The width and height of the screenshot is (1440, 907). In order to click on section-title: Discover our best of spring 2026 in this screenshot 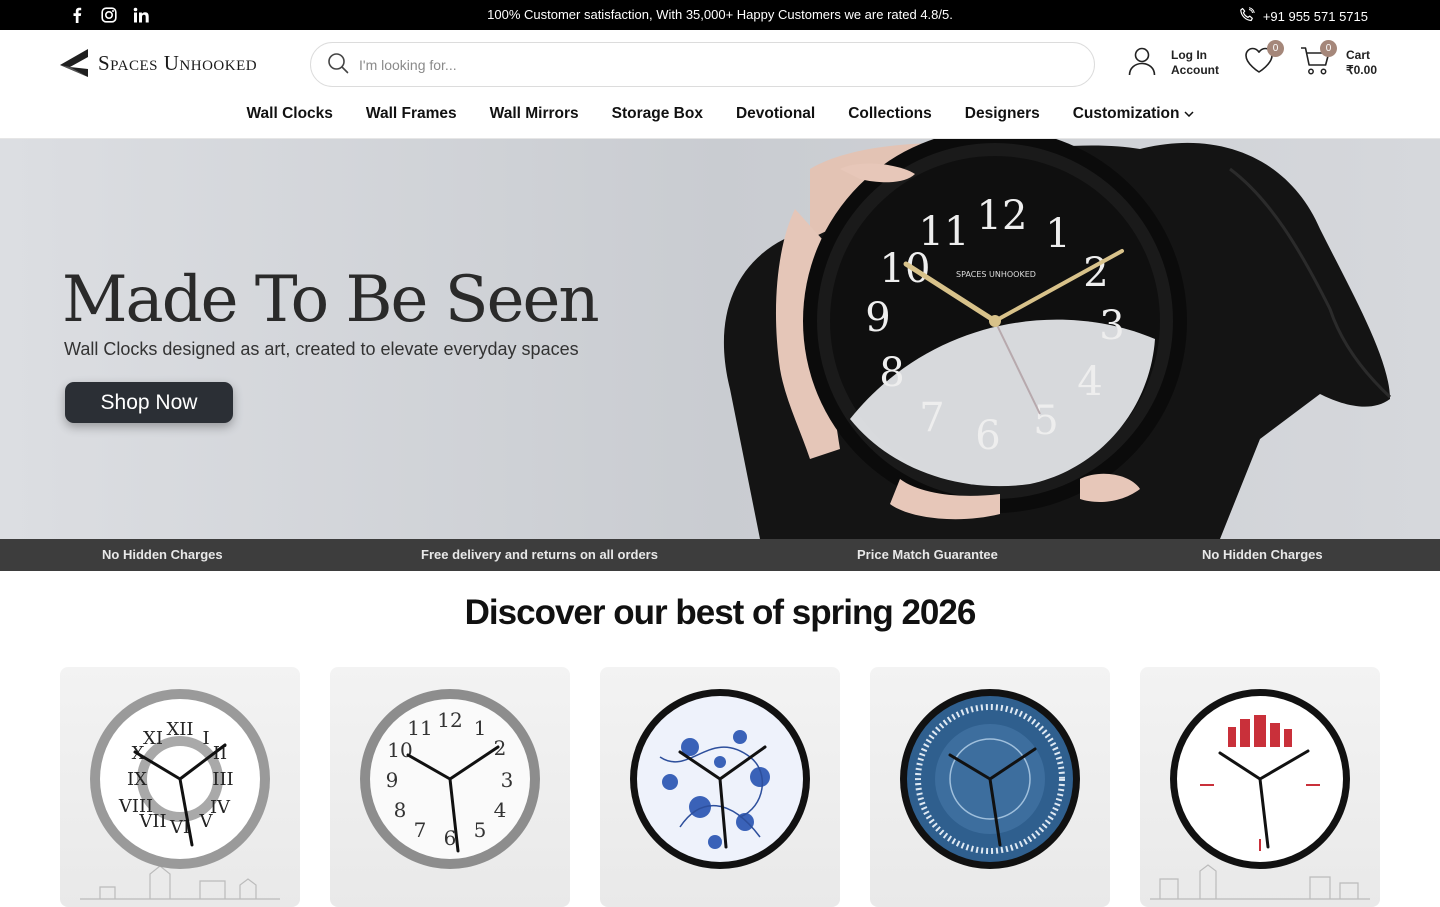, I will do `click(720, 612)`.